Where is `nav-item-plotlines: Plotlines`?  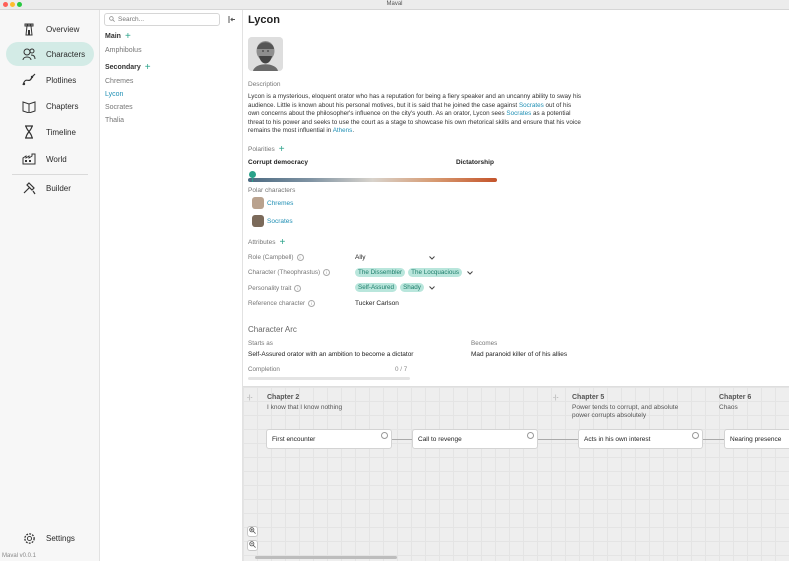
nav-item-plotlines: Plotlines is located at coordinates (50, 80).